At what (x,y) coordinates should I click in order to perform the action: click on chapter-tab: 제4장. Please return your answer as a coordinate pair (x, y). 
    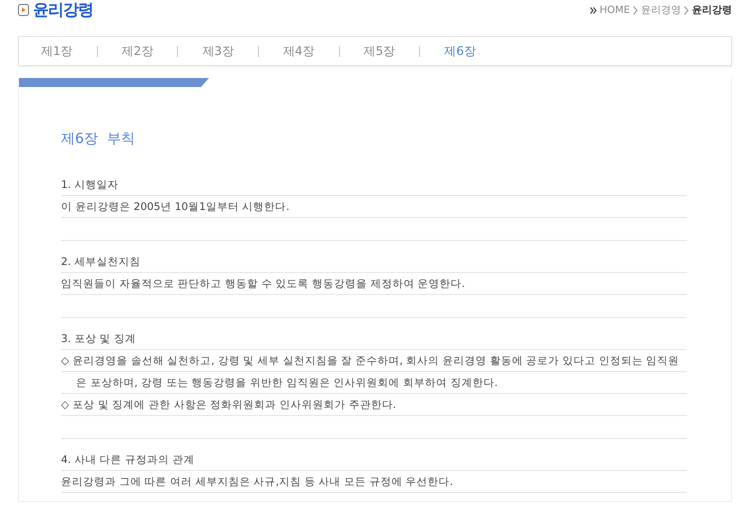
    Looking at the image, I should click on (298, 51).